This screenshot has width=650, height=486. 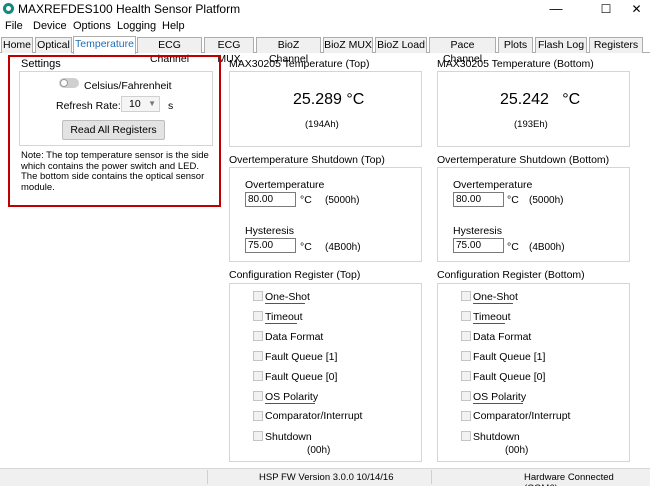 What do you see at coordinates (466, 296) in the screenshot?
I see `bottom-one-shot-checkbox` at bounding box center [466, 296].